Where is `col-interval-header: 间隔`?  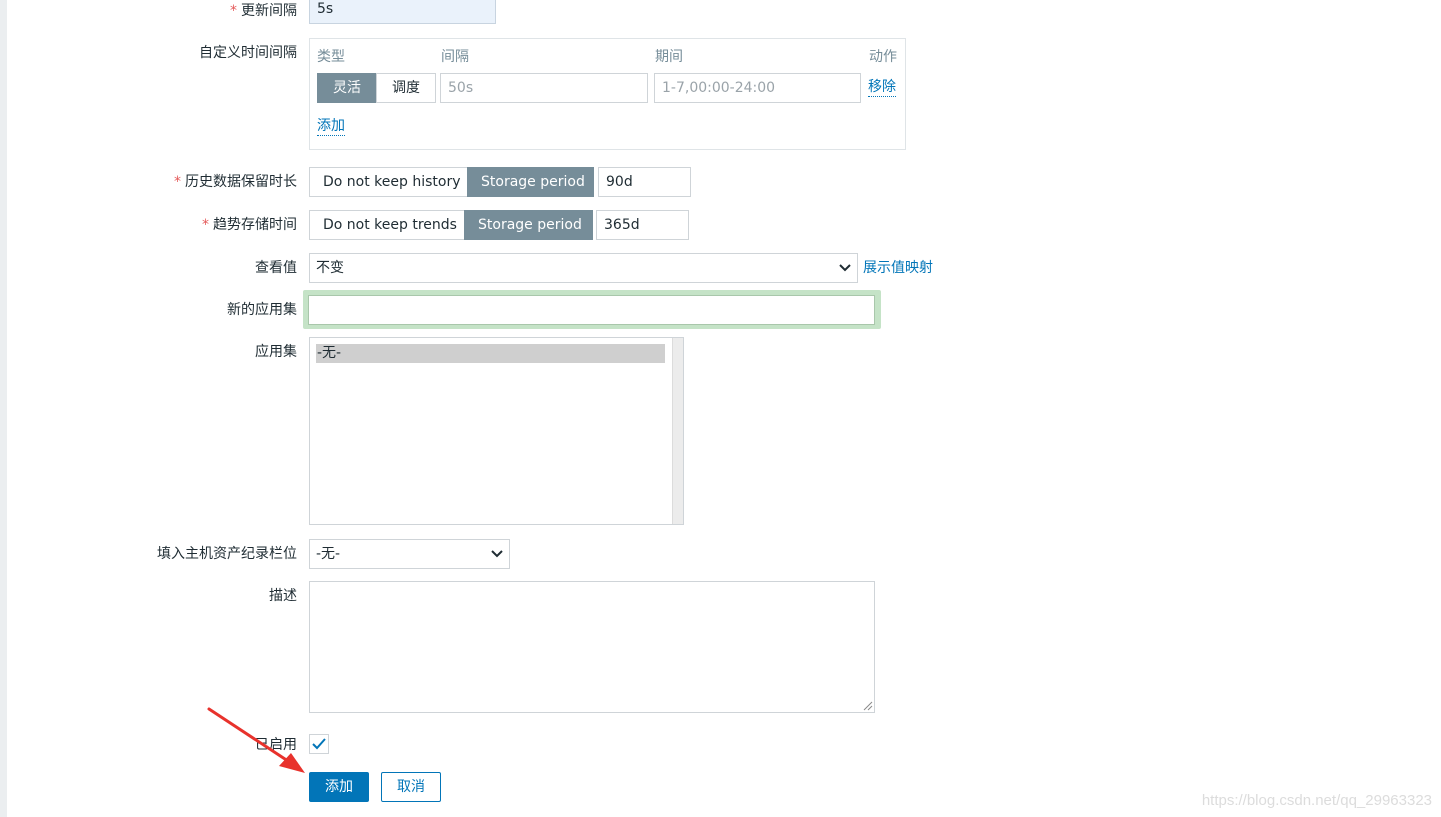
col-interval-header: 间隔 is located at coordinates (455, 57).